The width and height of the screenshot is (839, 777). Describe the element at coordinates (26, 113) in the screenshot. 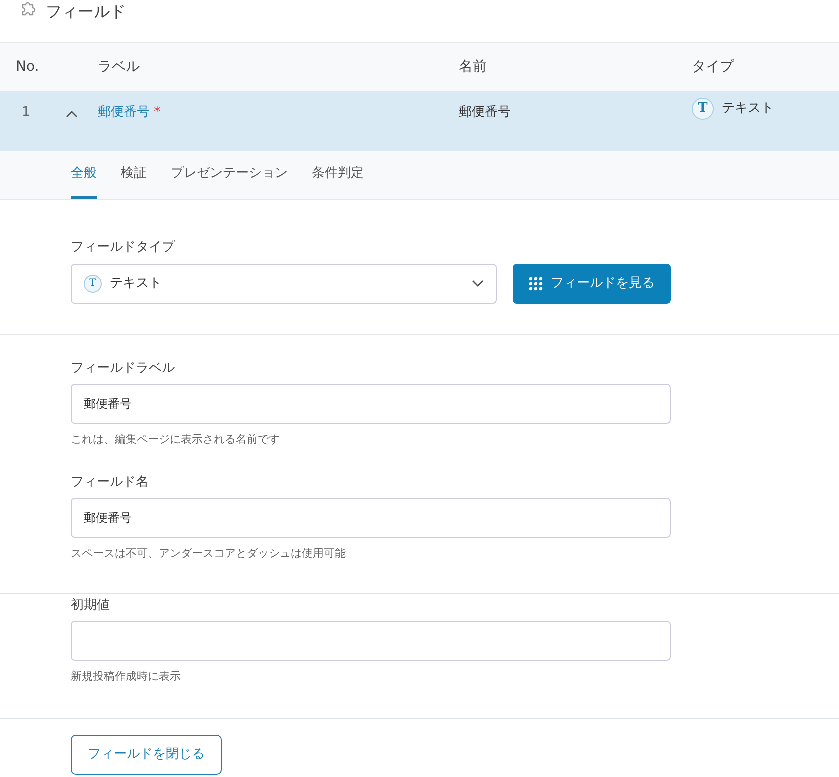

I see `row-number: 1` at that location.